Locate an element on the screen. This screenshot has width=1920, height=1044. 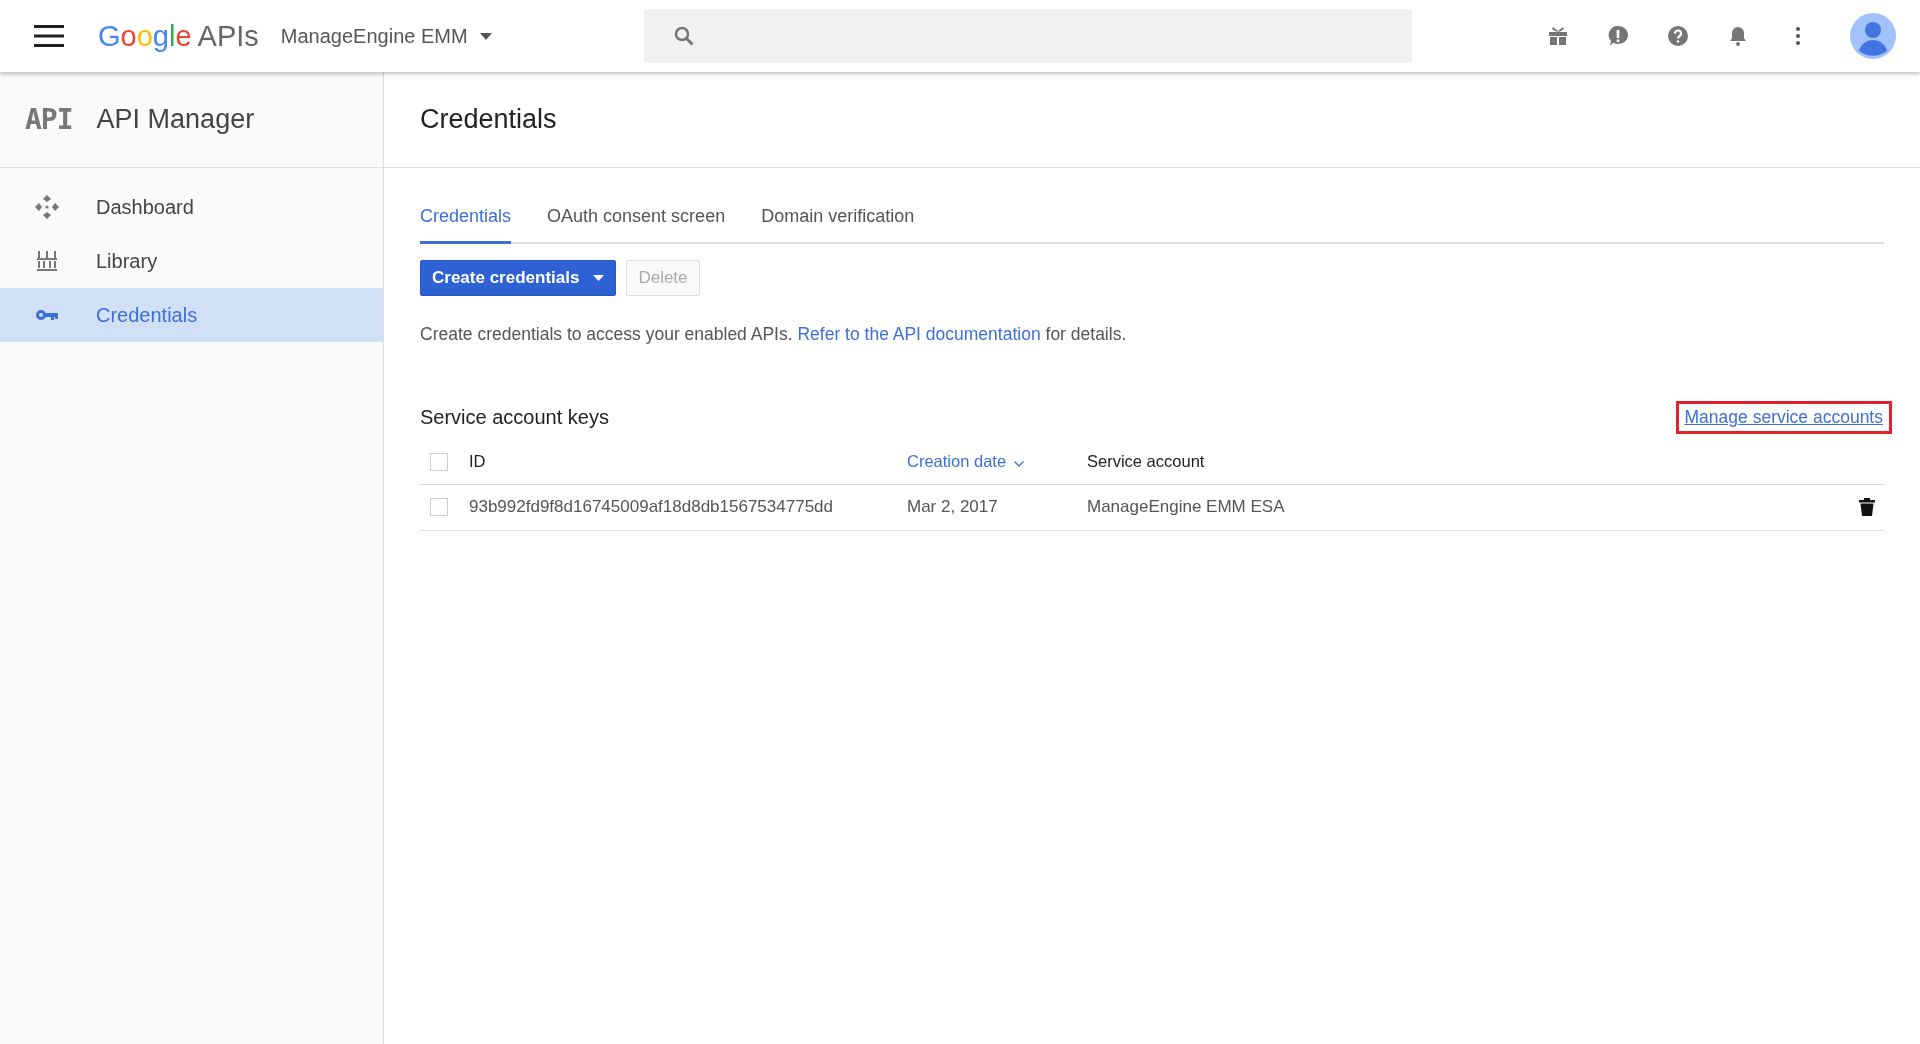
table-cell: ManageEngine EMM ESA is located at coordinates (1186, 506).